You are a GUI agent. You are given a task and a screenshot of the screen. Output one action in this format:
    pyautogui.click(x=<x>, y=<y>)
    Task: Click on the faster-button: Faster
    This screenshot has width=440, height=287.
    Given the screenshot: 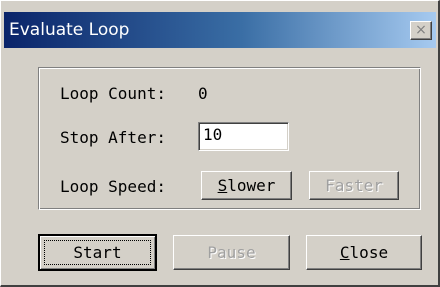 What is the action you would take?
    pyautogui.click(x=354, y=185)
    